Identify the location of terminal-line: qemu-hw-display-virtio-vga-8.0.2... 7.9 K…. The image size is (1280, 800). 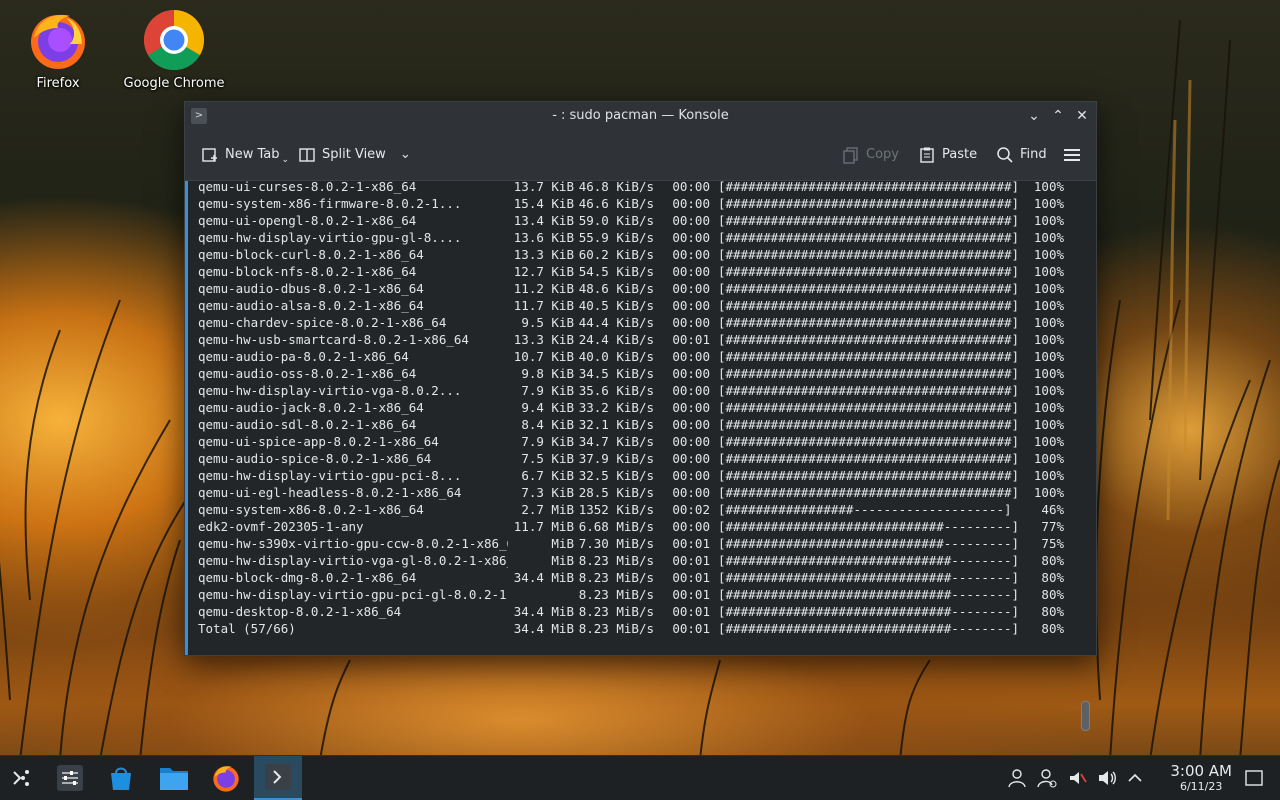
(631, 390).